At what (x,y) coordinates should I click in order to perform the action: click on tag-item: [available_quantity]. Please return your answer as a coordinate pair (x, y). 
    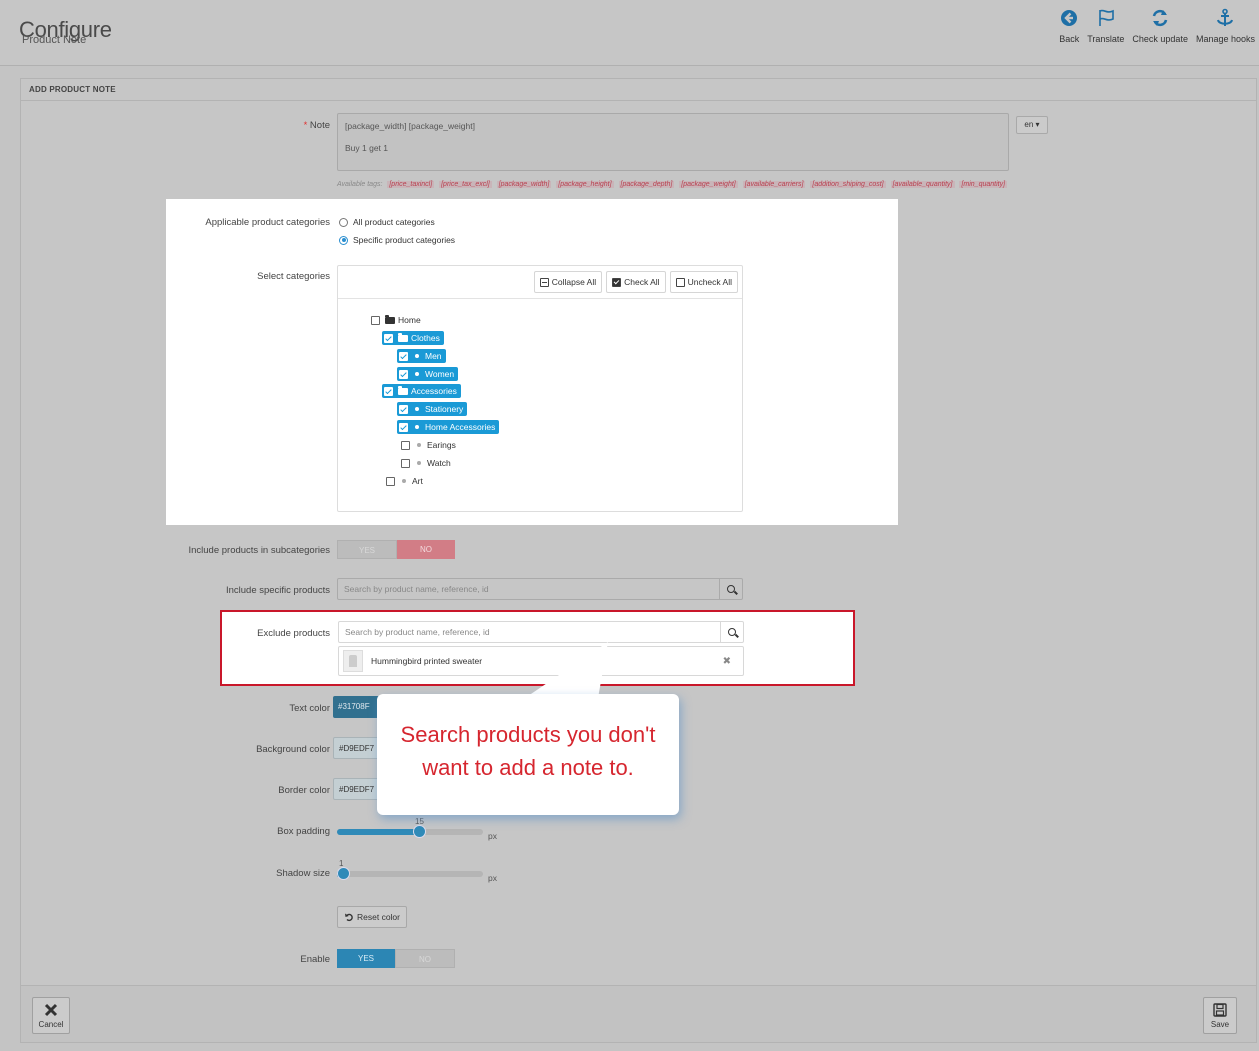
    Looking at the image, I should click on (922, 184).